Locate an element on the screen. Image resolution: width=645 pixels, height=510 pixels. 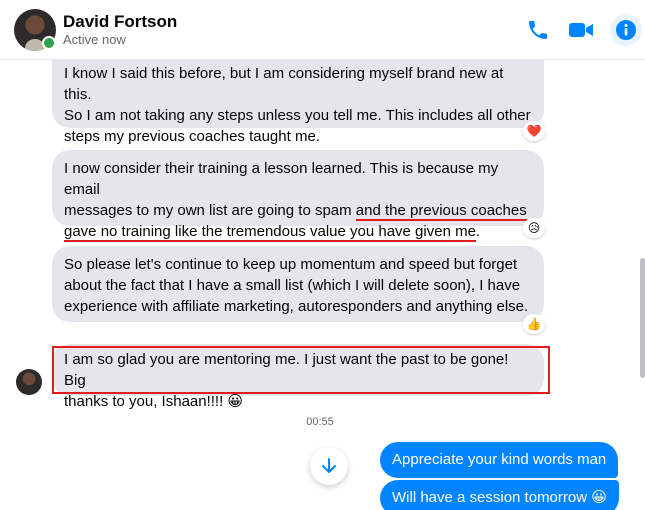
message-timestamp: 00:55 is located at coordinates (320, 422).